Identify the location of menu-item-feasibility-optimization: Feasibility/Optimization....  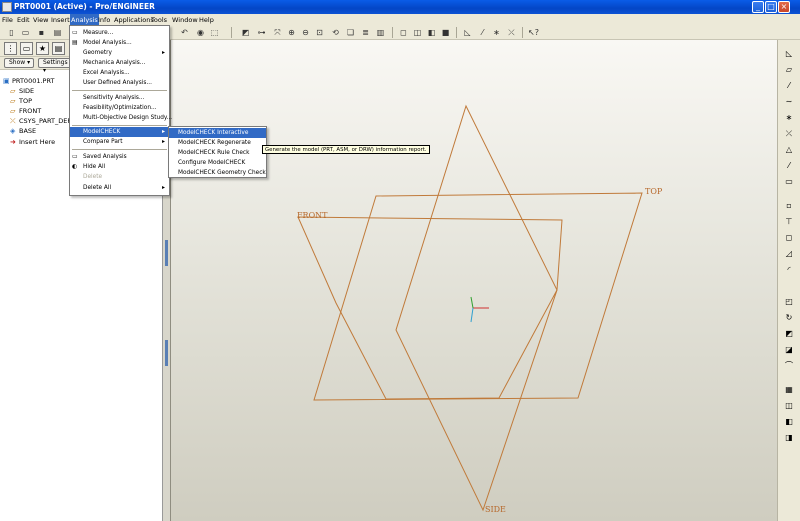
(119, 108).